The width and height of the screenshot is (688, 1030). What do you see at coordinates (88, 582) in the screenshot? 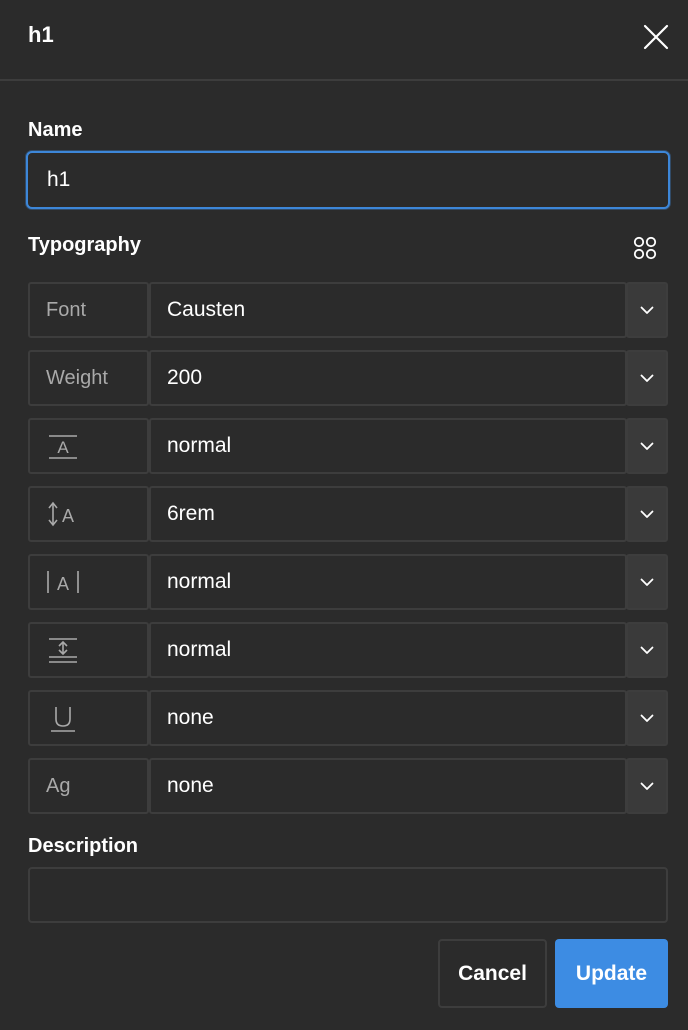
I see `letter-spacing-label: A` at bounding box center [88, 582].